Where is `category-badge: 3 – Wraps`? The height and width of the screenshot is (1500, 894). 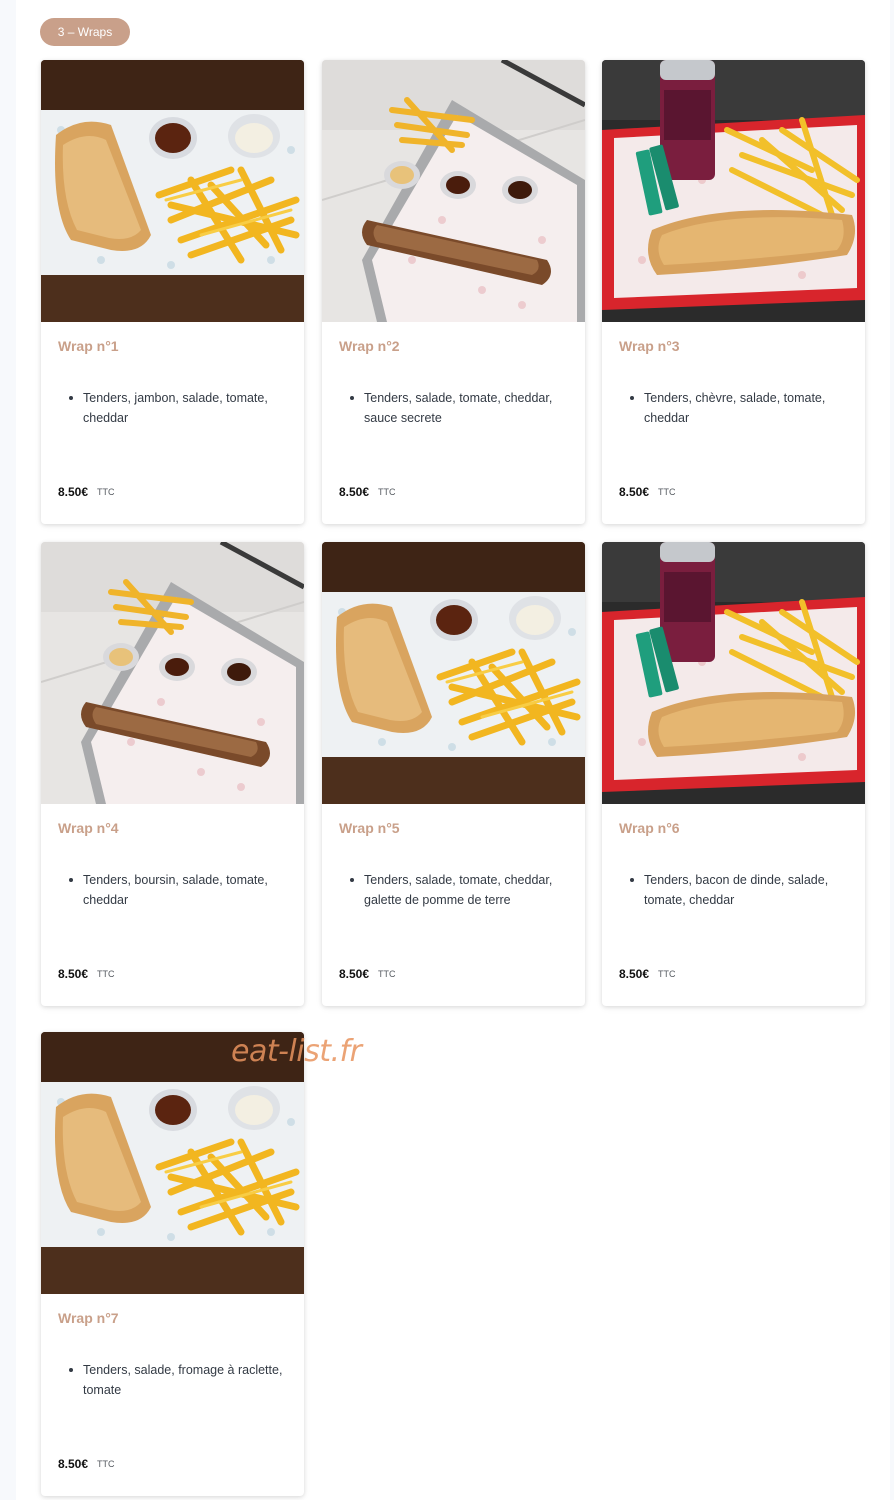
category-badge: 3 – Wraps is located at coordinates (85, 32).